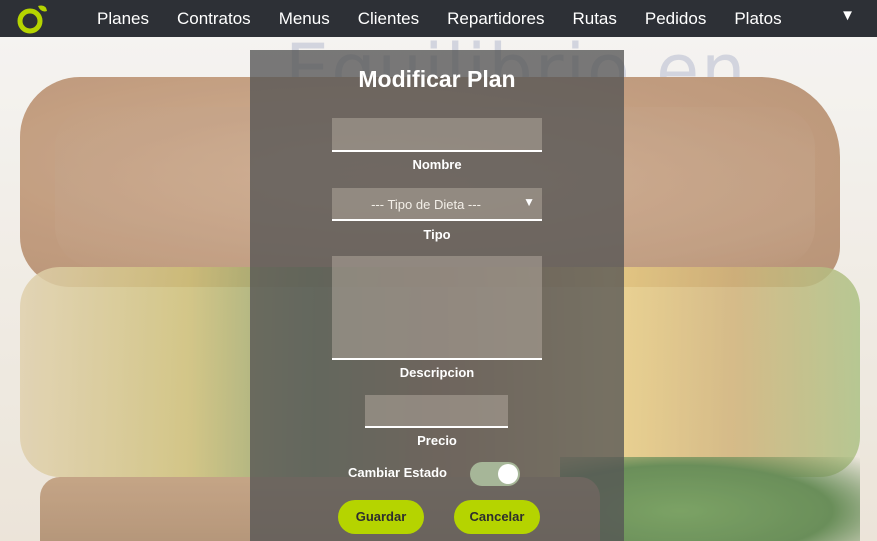 This screenshot has height=541, width=877. I want to click on nombre-field, so click(437, 135).